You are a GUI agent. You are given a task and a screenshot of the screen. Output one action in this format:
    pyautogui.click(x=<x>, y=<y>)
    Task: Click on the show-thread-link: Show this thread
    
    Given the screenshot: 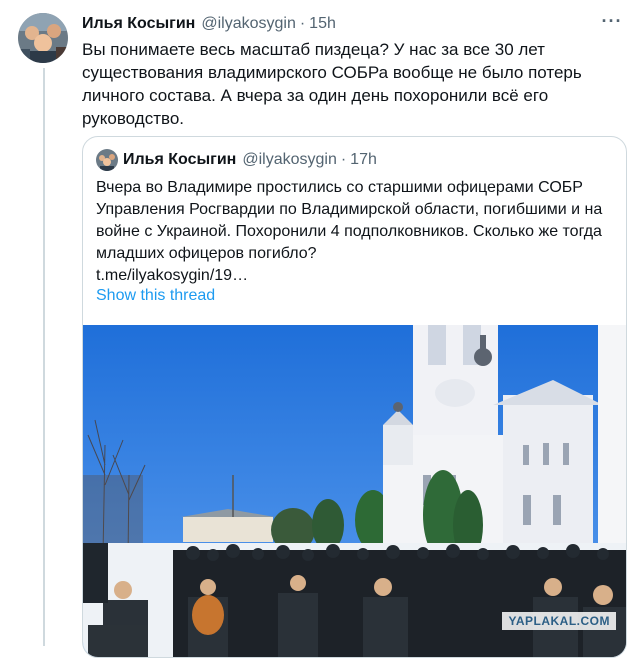 What is the action you would take?
    pyautogui.click(x=155, y=296)
    